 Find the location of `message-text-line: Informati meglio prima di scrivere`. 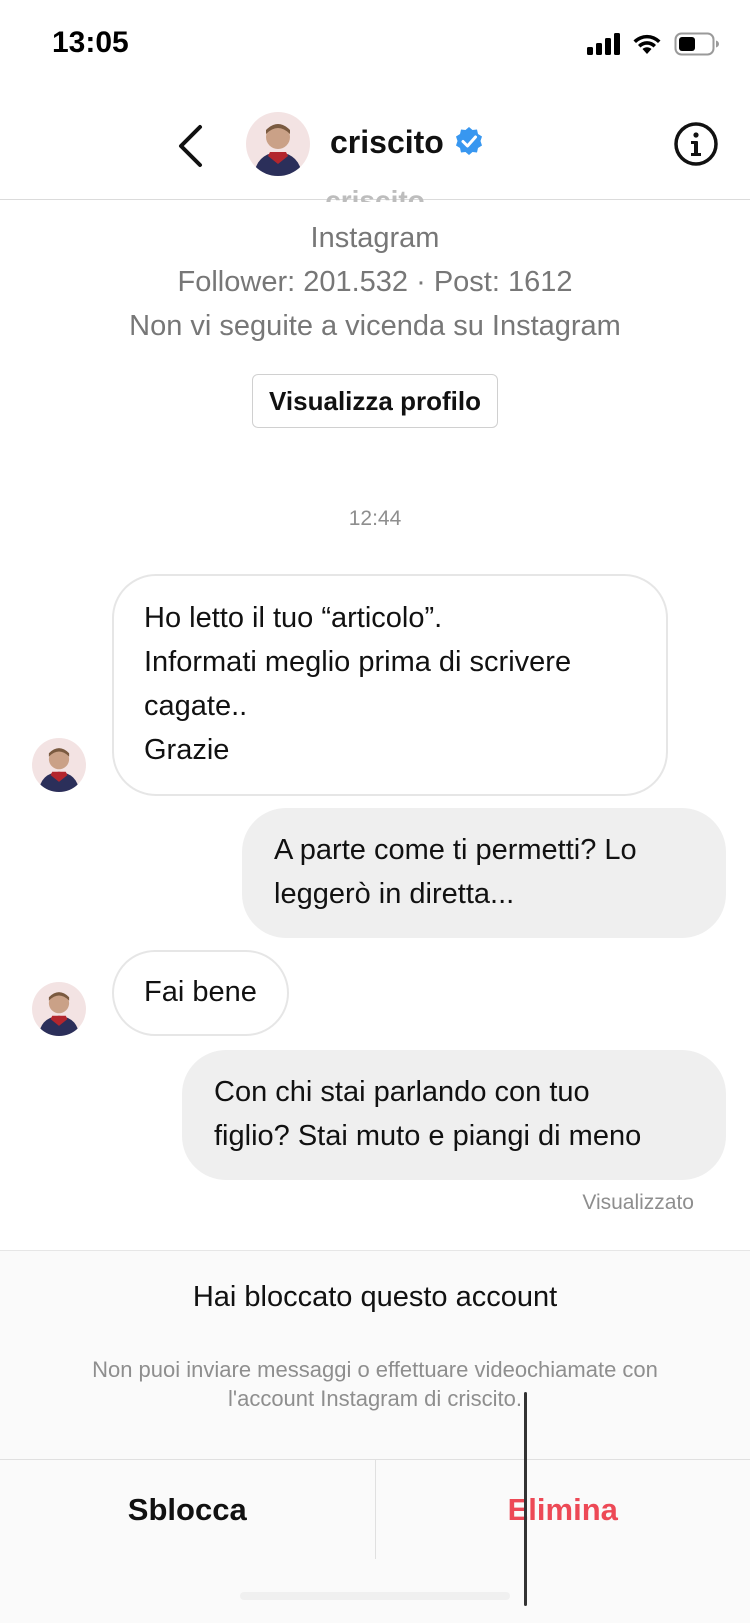

message-text-line: Informati meglio prima di scrivere is located at coordinates (358, 662).